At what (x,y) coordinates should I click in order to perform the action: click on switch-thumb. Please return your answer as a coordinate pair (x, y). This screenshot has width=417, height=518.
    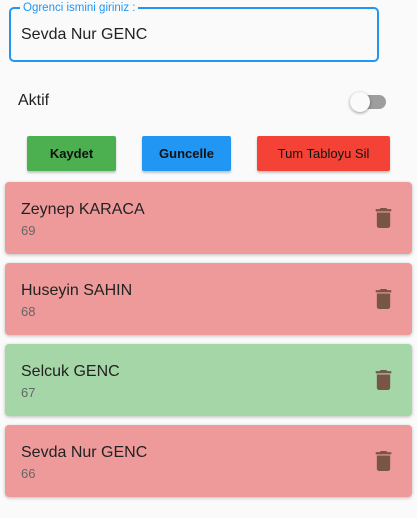
    Looking at the image, I should click on (360, 102).